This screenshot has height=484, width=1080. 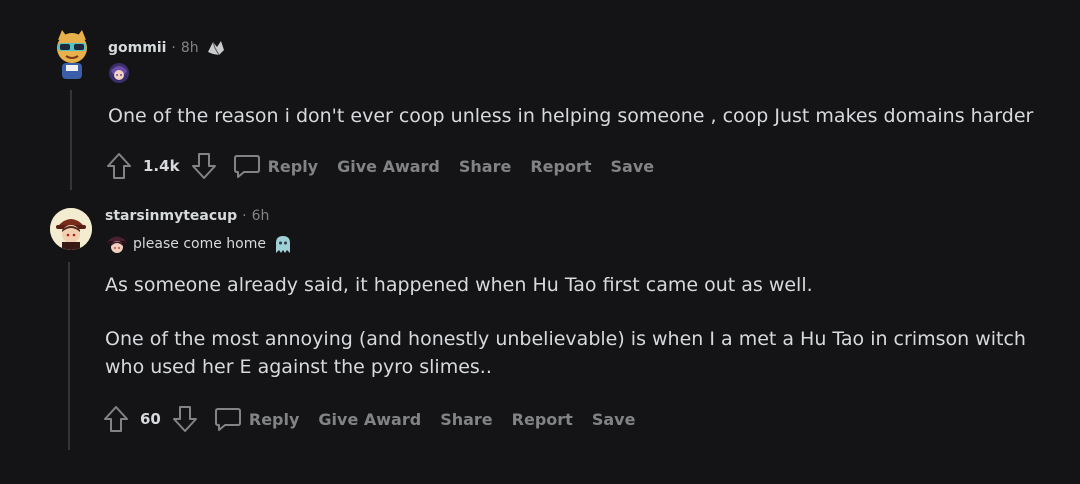 I want to click on timestamp: 8h, so click(x=190, y=48).